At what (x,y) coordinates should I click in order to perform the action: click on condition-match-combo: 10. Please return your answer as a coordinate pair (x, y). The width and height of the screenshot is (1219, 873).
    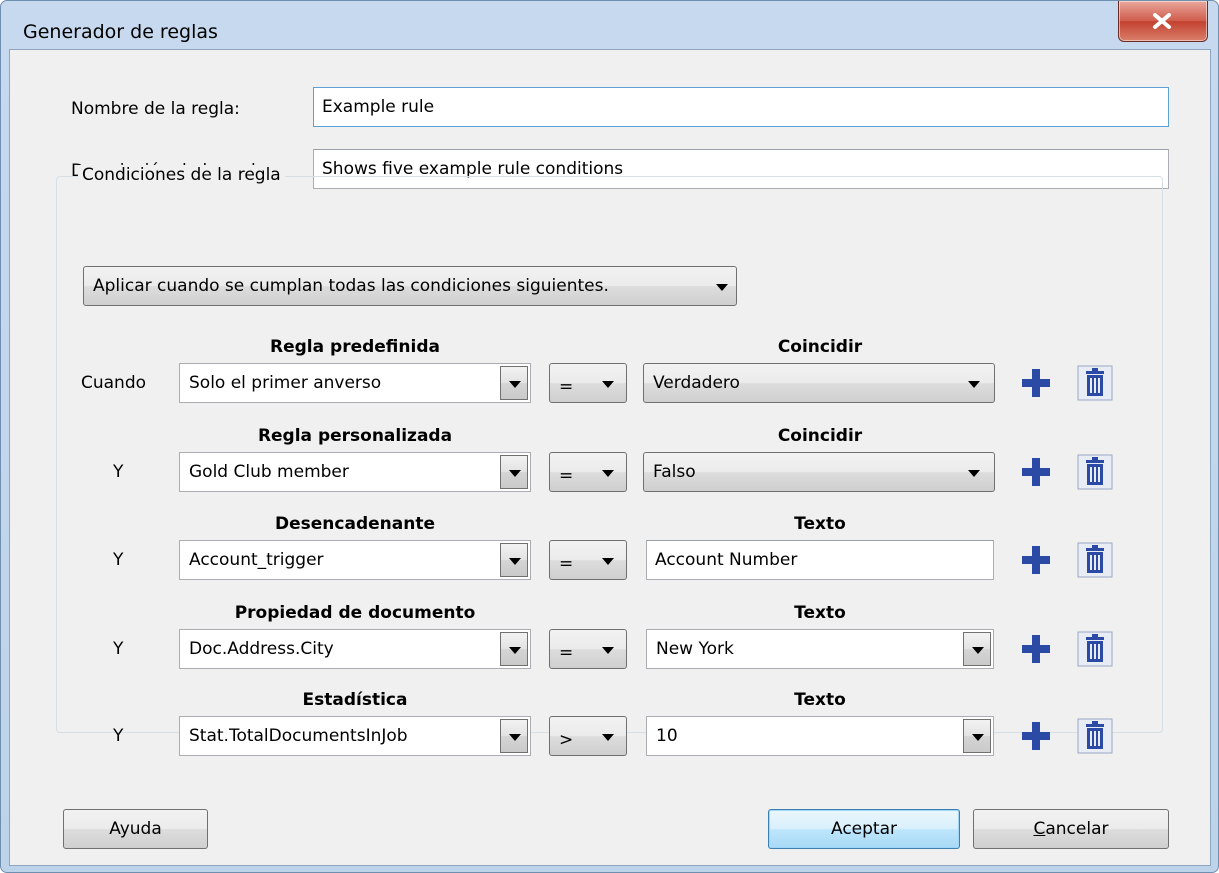
    Looking at the image, I should click on (820, 736).